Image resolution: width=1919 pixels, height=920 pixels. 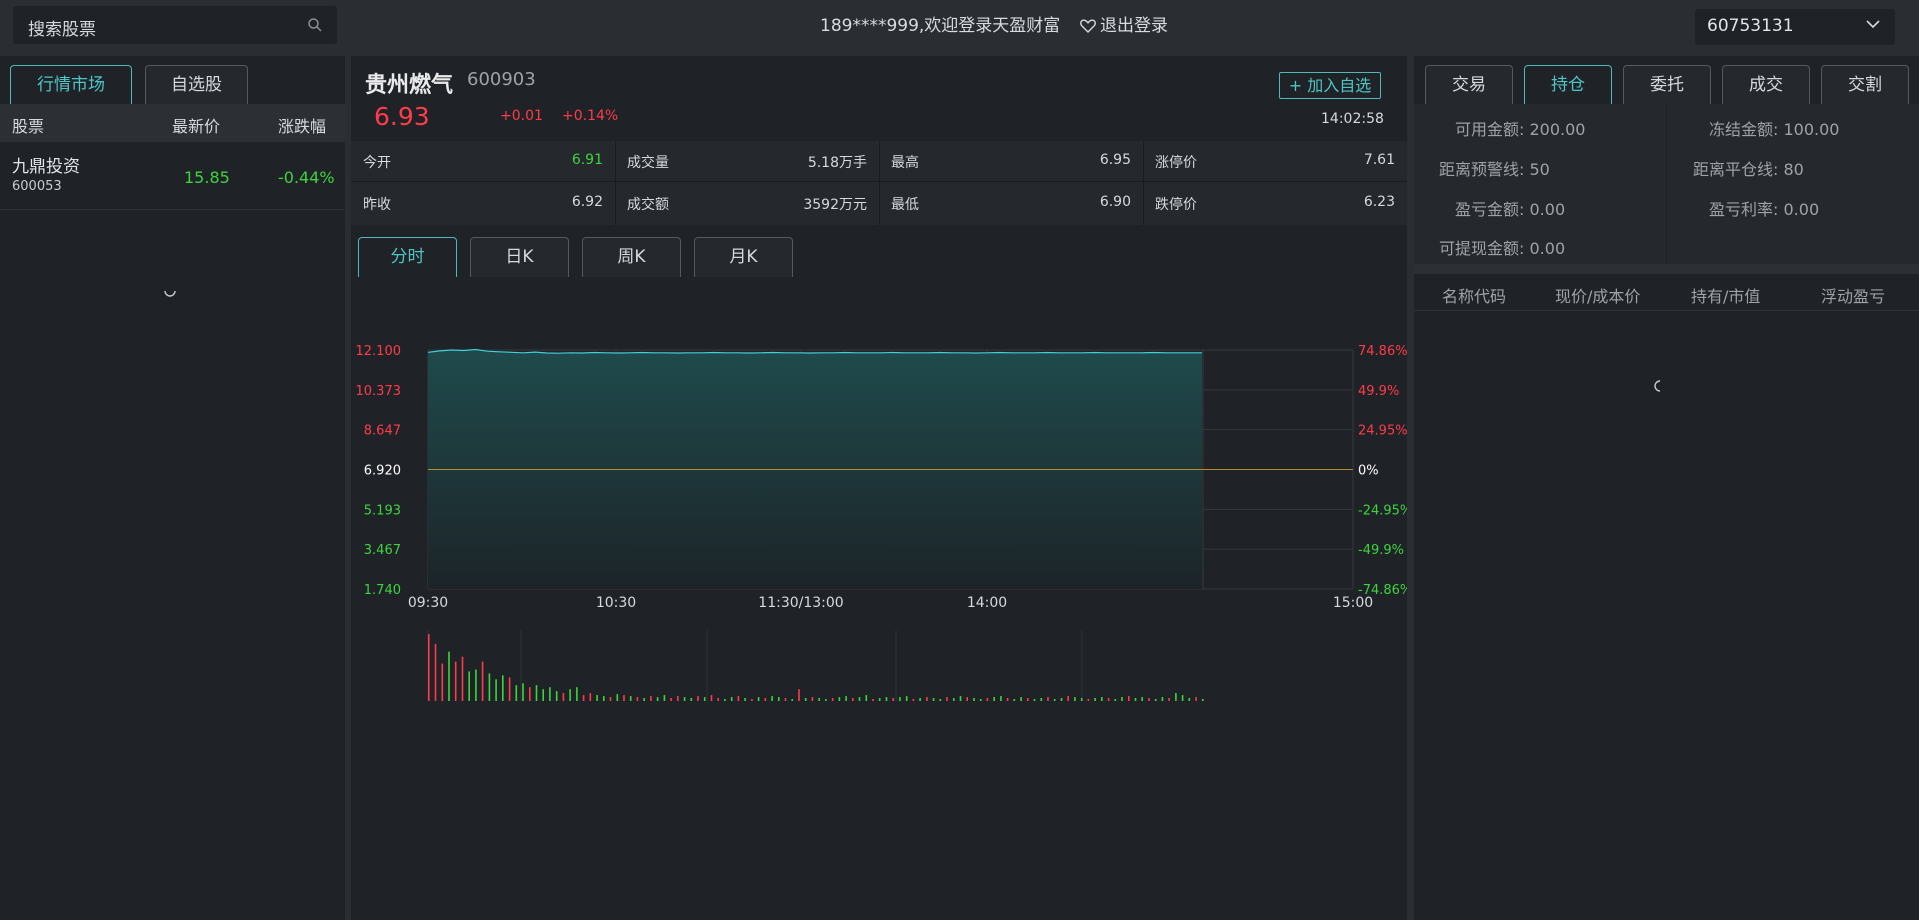 I want to click on column-floating-pnl: 浮动盈亏, so click(x=1853, y=295).